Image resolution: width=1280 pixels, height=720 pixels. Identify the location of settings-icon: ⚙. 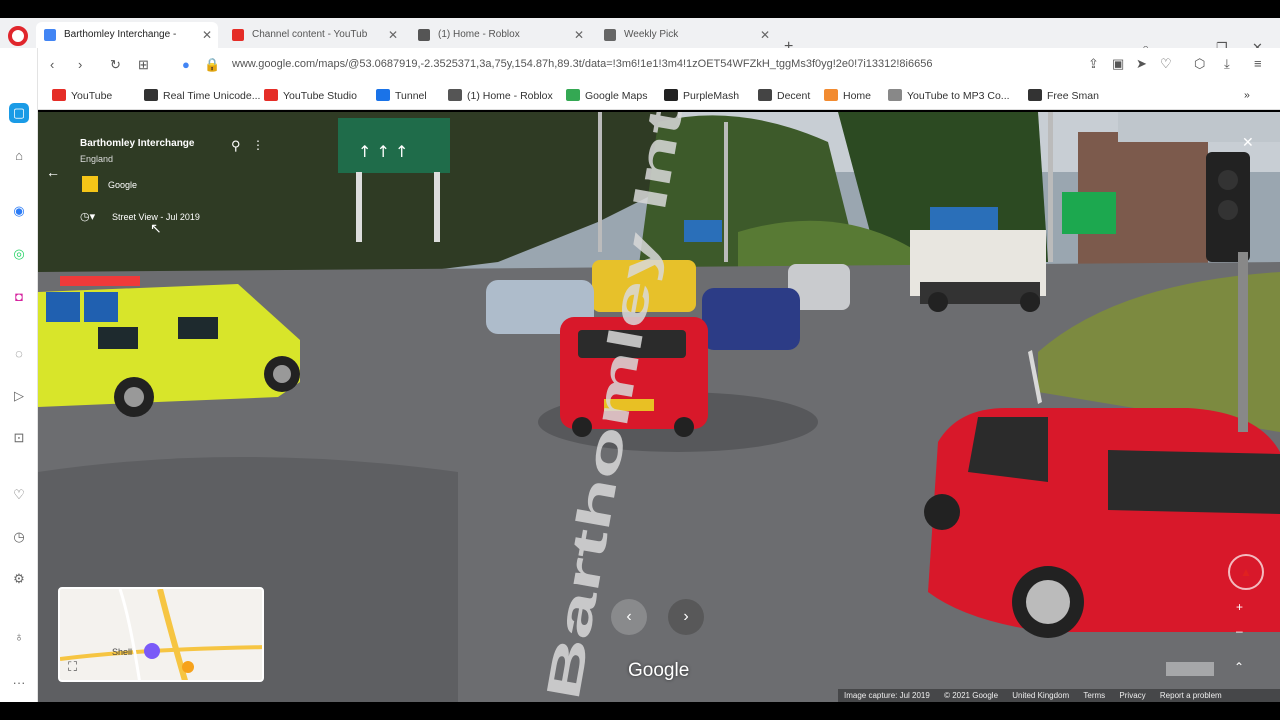
(19, 579).